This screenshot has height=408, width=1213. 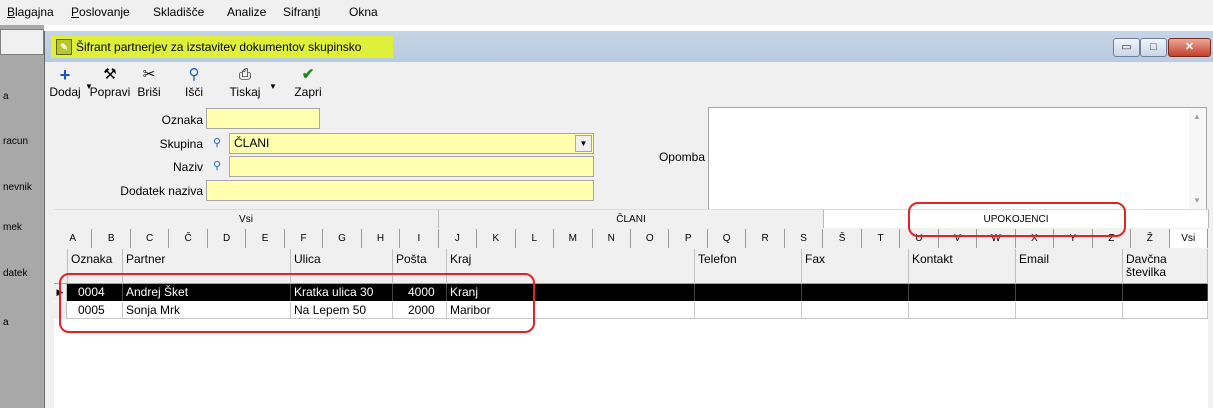 I want to click on tab-upokojenci: UPOKOJENCI, so click(x=1016, y=218).